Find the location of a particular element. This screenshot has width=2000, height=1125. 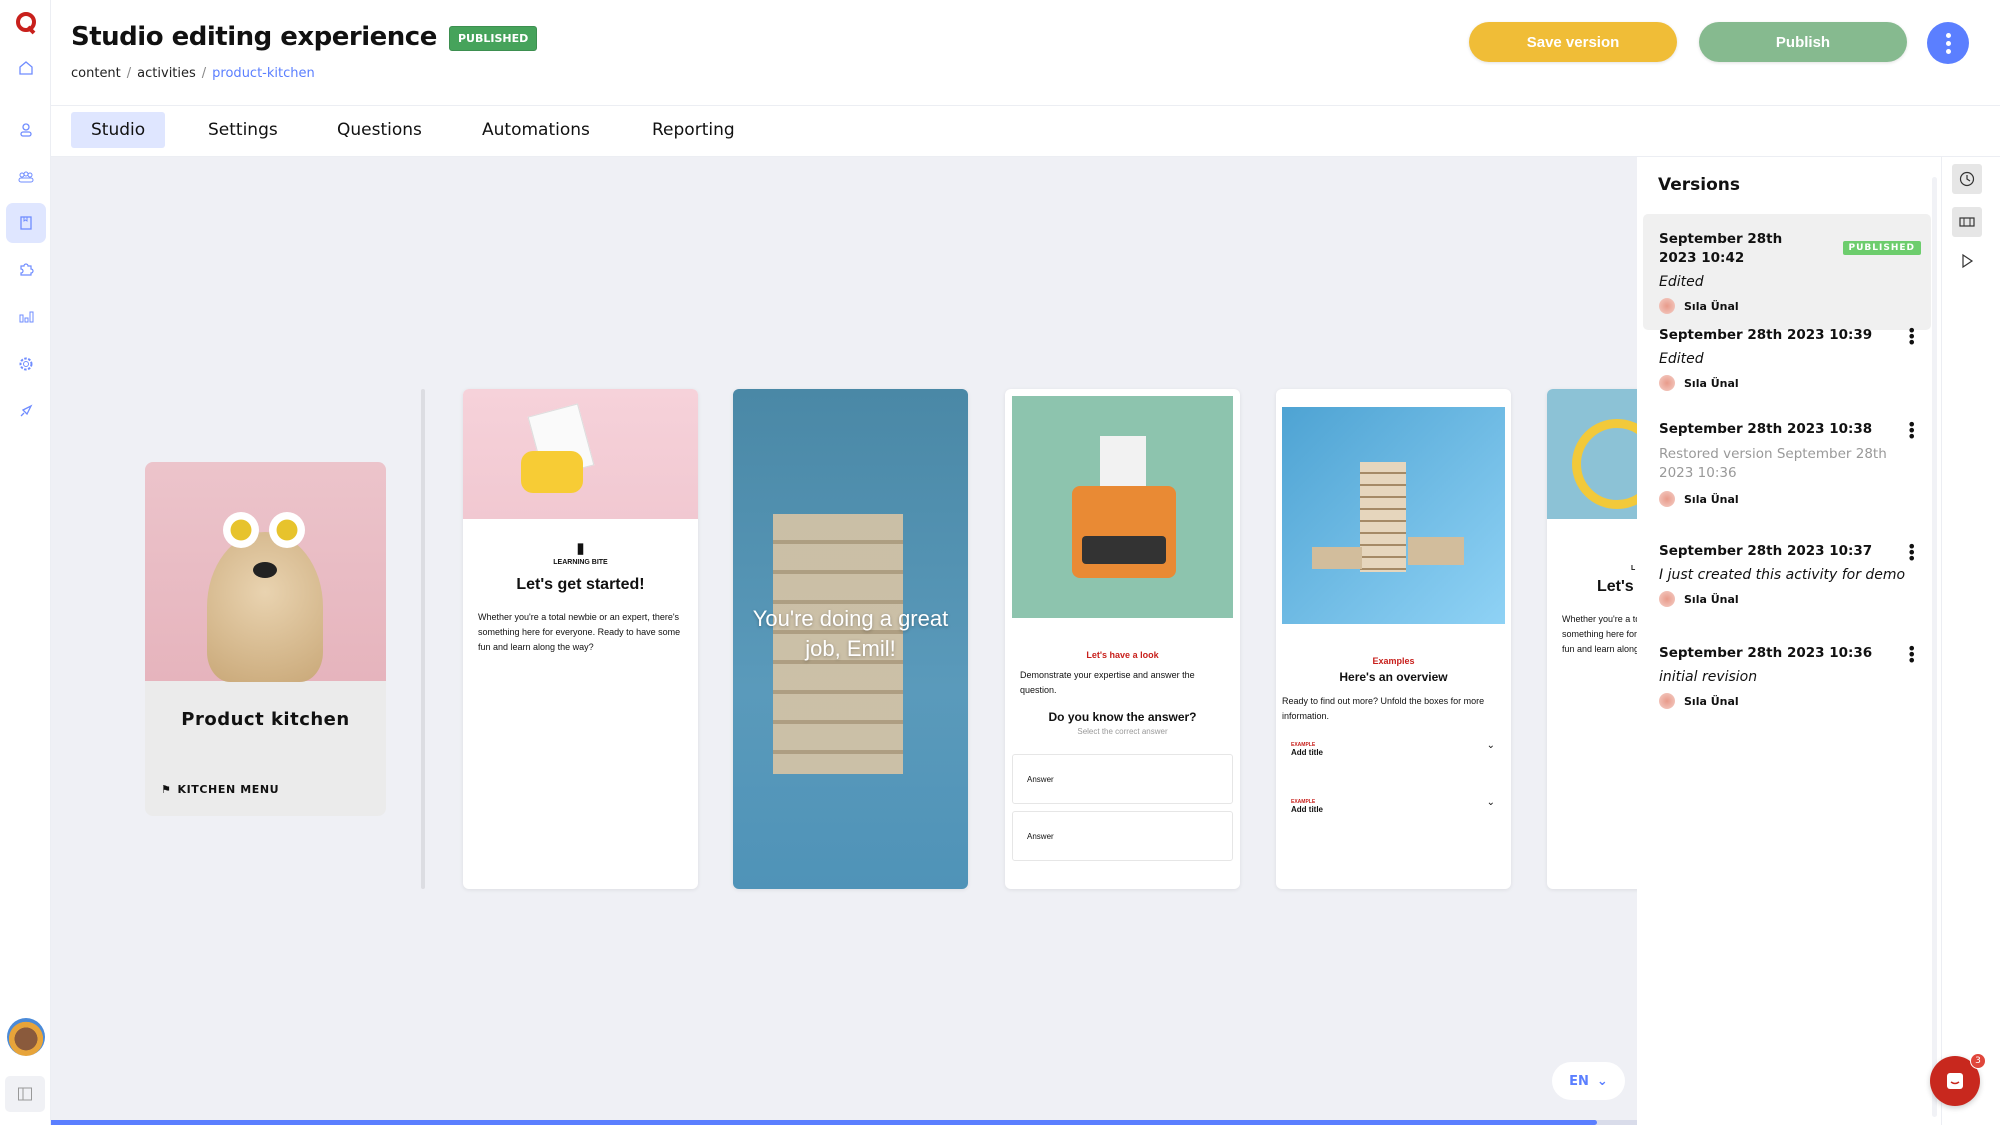

cover-card: Product kitchen ⚑ KITCHEN MENU is located at coordinates (265, 639).